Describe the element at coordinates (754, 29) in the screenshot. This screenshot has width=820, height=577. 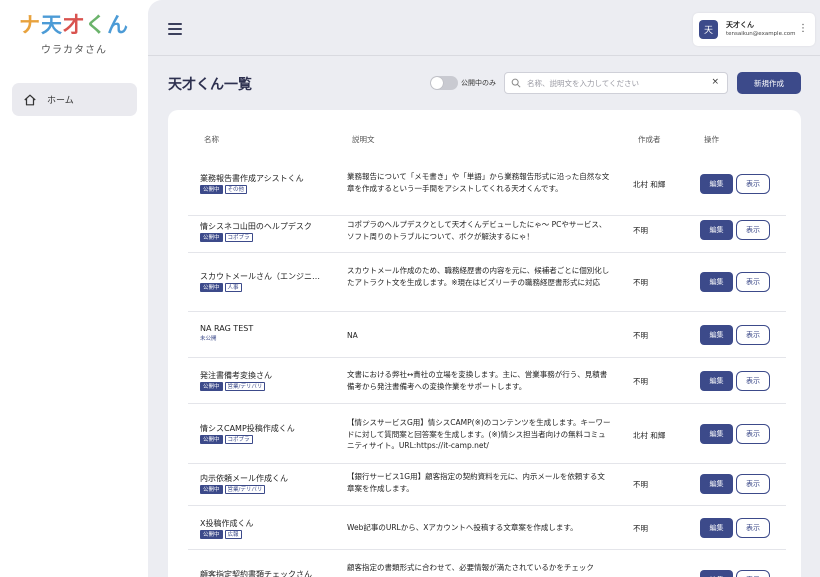
I see `user-menu: 天 天才くん tensaikun@example.com ⋮` at that location.